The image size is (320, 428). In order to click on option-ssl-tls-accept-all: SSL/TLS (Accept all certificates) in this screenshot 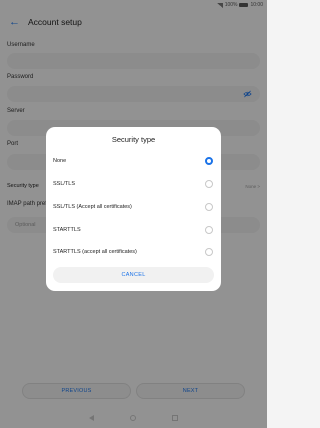, I will do `click(133, 207)`.